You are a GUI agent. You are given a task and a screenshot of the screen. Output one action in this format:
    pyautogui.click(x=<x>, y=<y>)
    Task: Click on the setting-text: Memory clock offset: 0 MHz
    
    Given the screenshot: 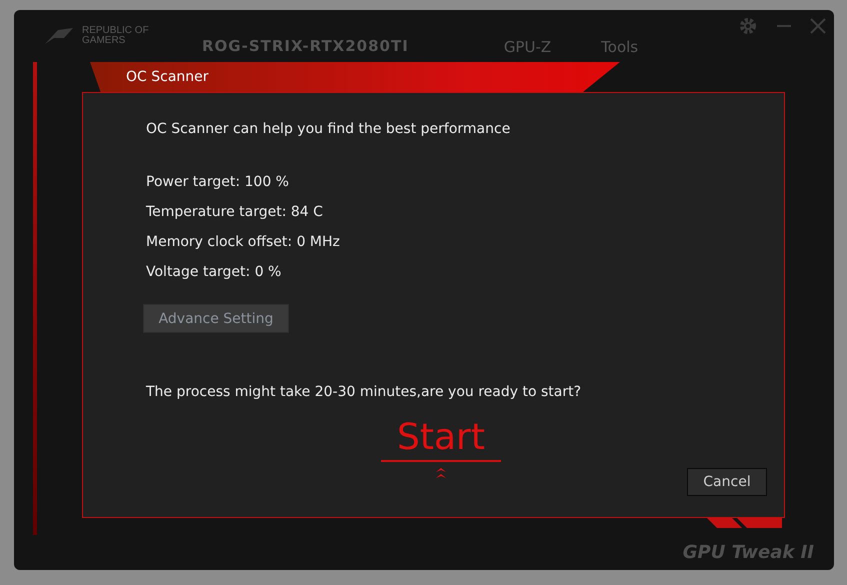 What is the action you would take?
    pyautogui.click(x=243, y=242)
    